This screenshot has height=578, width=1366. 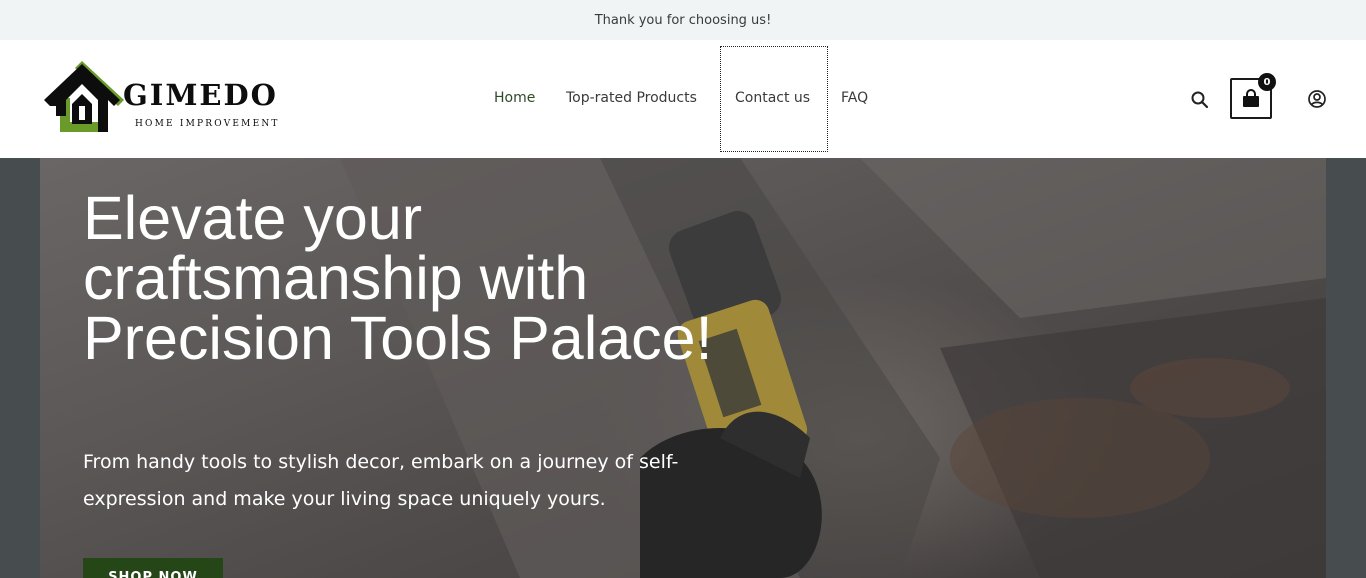 I want to click on search-button, so click(x=1200, y=100).